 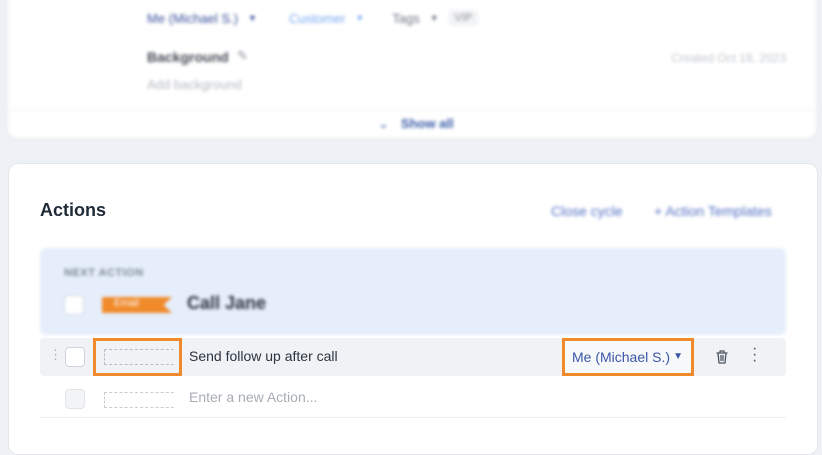 What do you see at coordinates (226, 303) in the screenshot?
I see `next-action-title: Call Jane` at bounding box center [226, 303].